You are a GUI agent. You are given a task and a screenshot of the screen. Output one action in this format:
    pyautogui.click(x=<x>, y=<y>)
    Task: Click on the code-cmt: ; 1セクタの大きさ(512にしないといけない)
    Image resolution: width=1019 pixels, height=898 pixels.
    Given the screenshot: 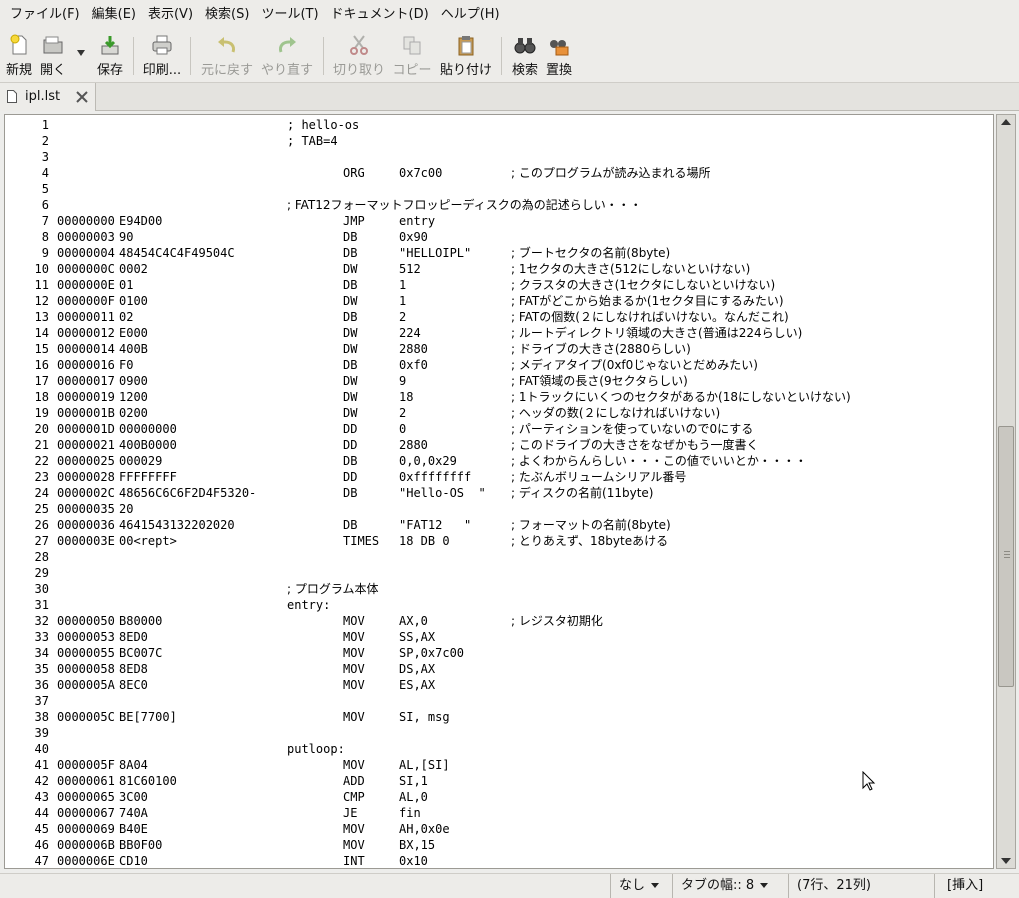 What is the action you would take?
    pyautogui.click(x=631, y=269)
    